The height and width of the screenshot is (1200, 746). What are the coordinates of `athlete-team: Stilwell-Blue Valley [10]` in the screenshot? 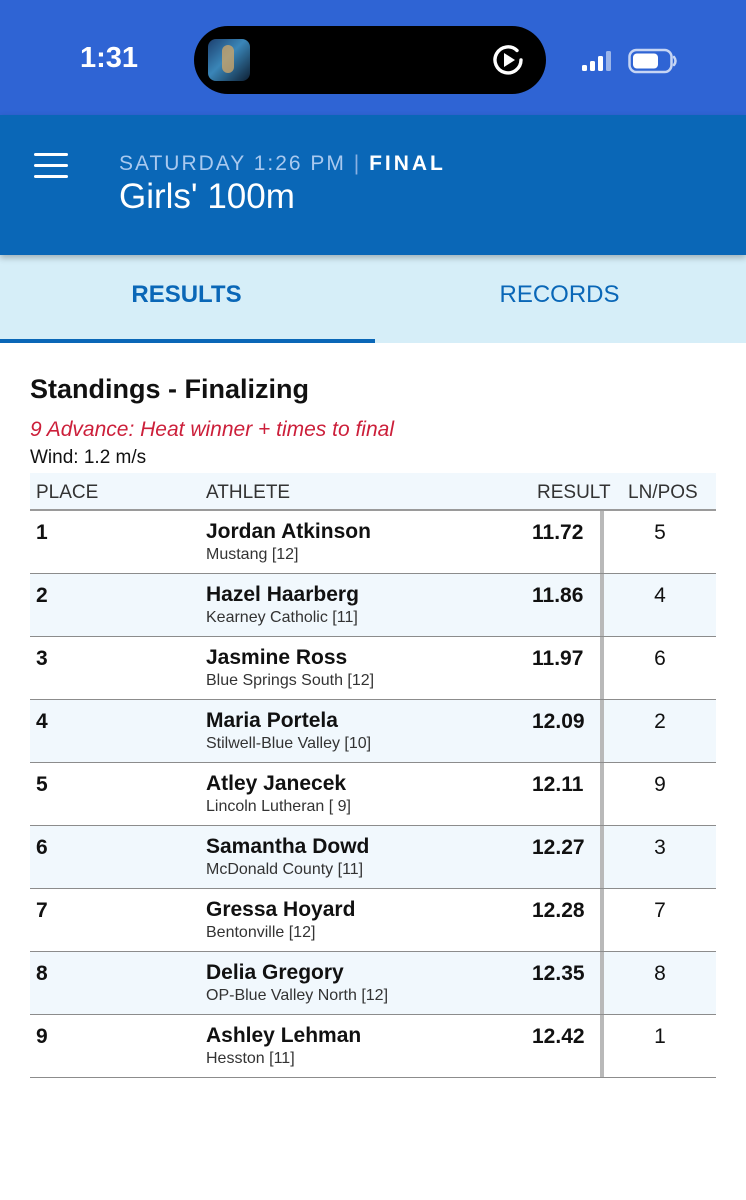 It's located at (289, 743).